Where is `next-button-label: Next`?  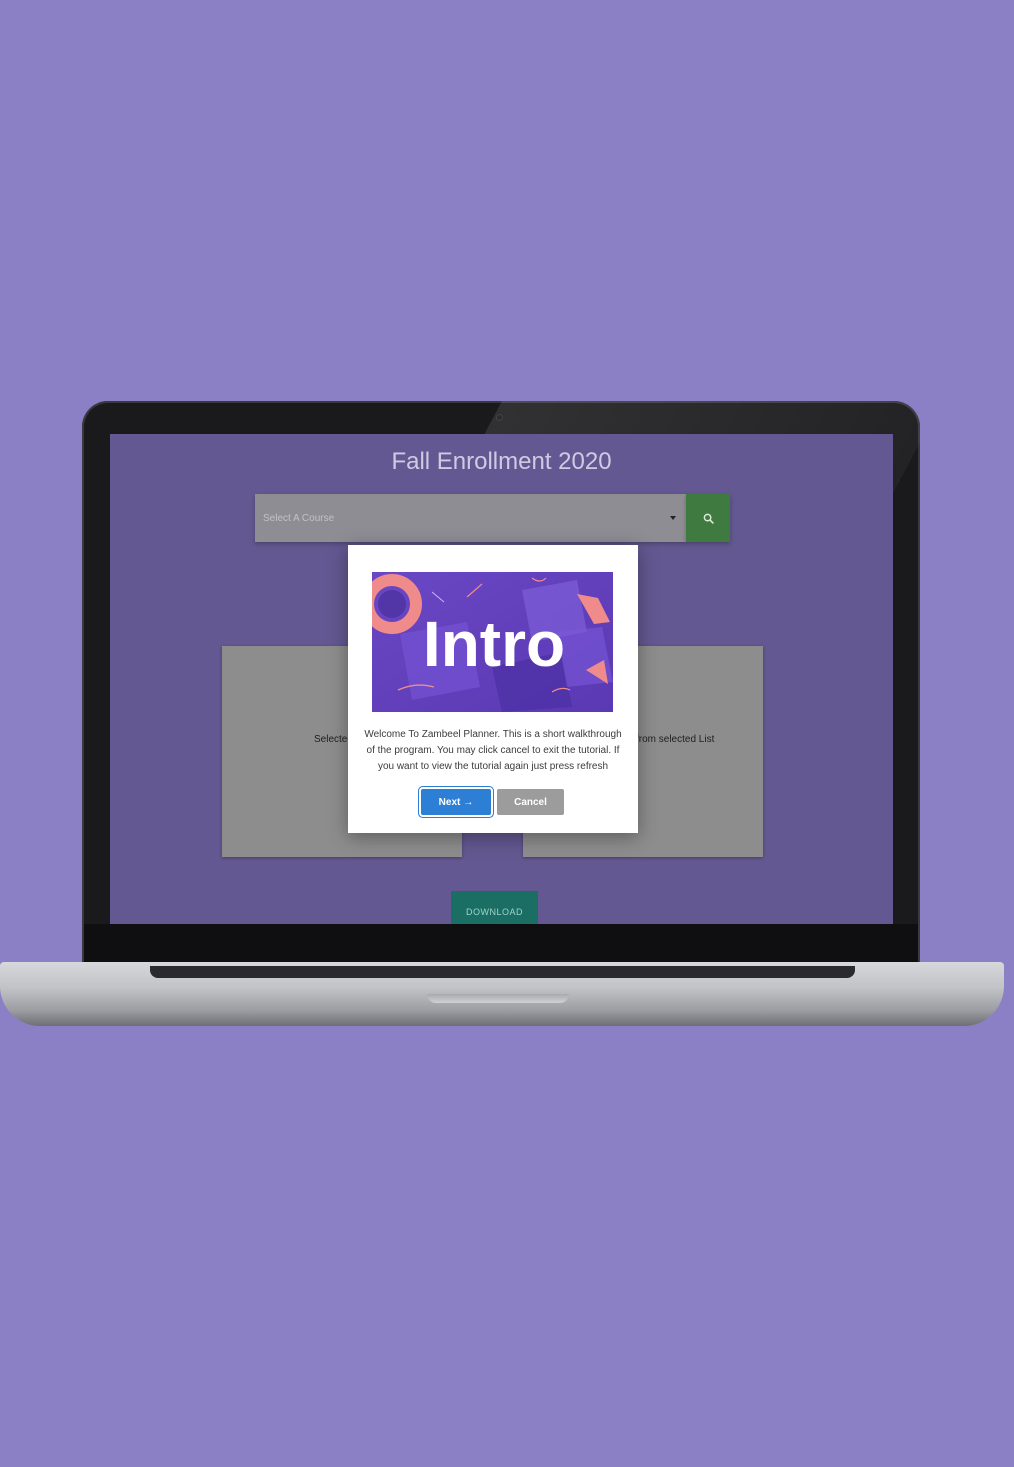 next-button-label: Next is located at coordinates (449, 802).